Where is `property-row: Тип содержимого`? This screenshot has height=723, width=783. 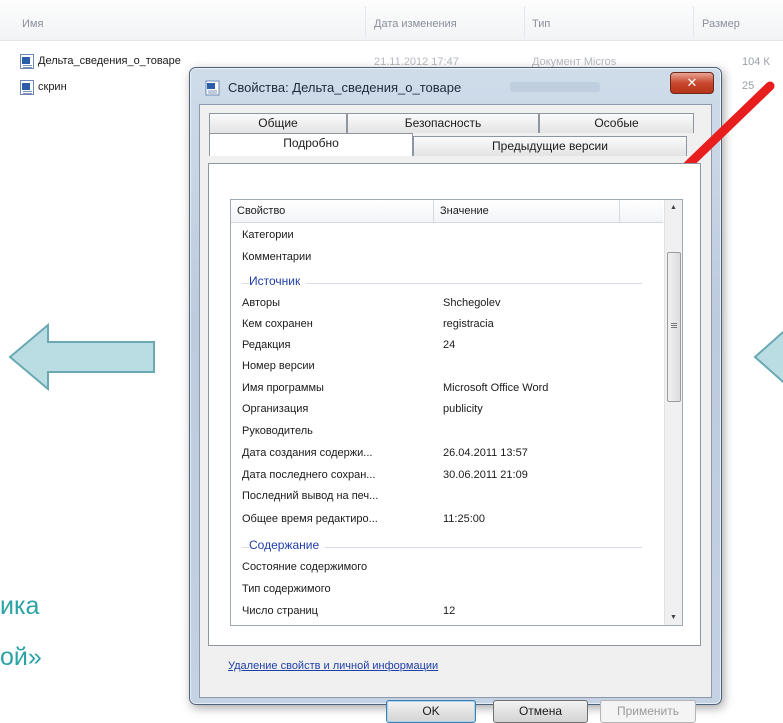
property-row: Тип содержимого is located at coordinates (447, 590).